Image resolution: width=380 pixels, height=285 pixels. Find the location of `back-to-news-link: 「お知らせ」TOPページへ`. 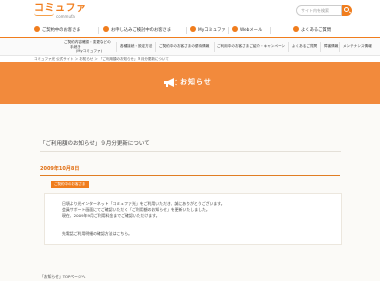

back-to-news-link: 「お知らせ」TOPページへ is located at coordinates (62, 276).